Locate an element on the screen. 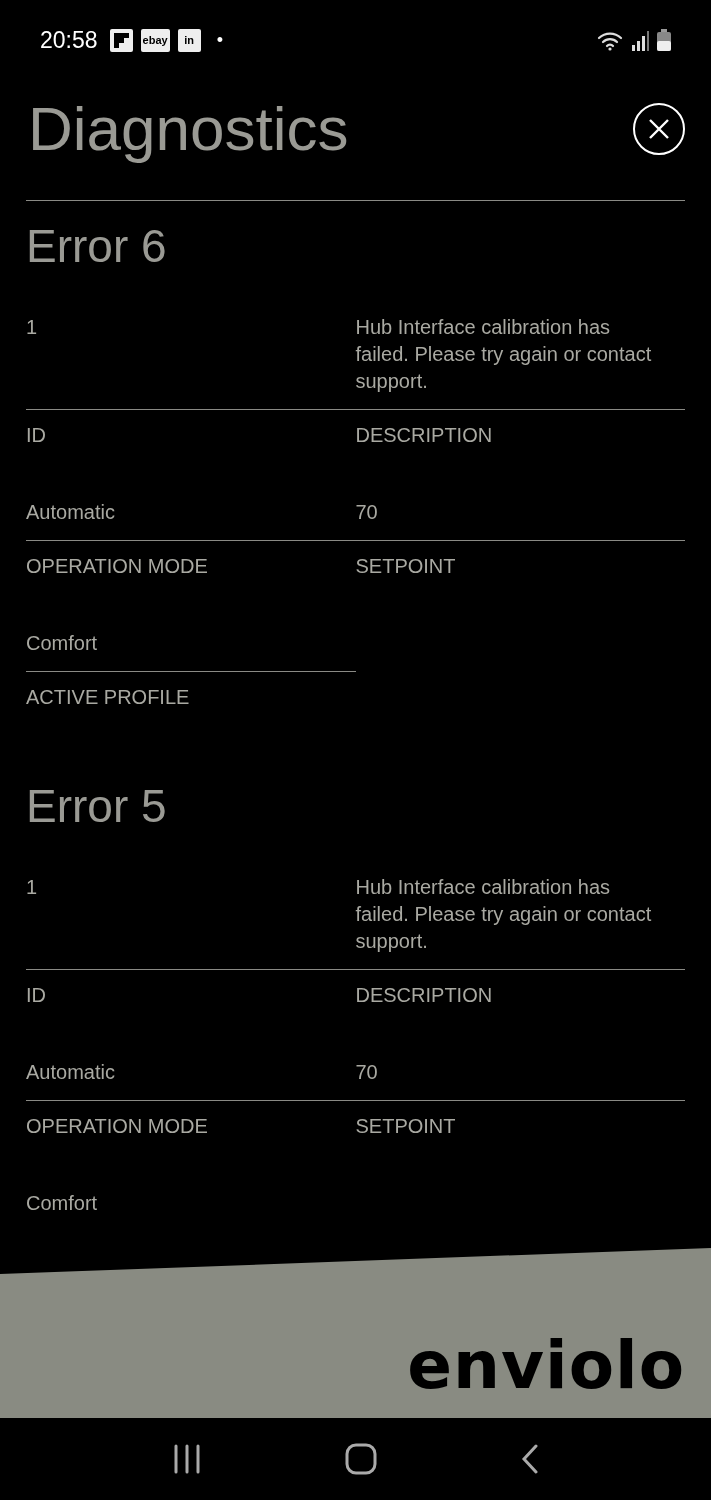  app-notification-icon is located at coordinates (121, 40).